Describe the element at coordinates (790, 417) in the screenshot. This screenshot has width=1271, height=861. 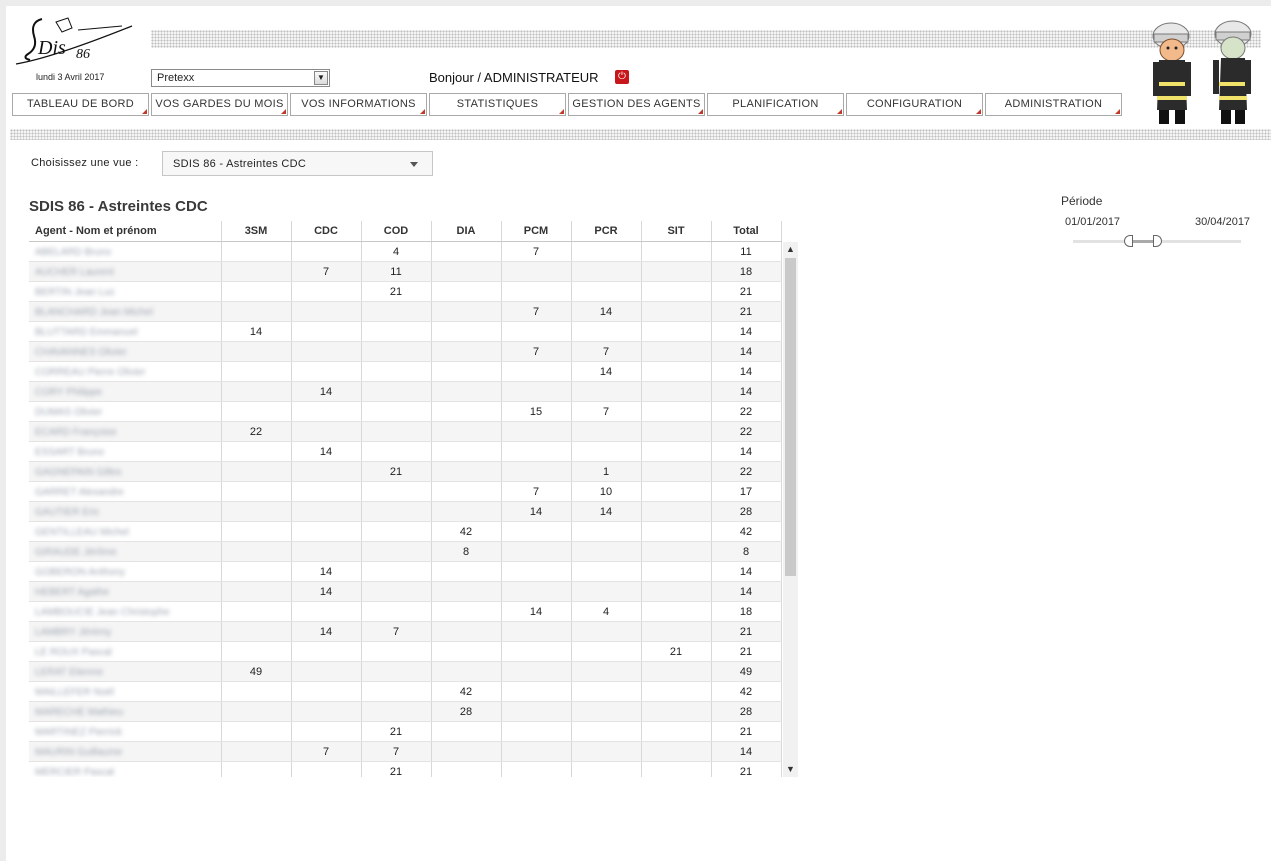
I see `scroll-thumb` at that location.